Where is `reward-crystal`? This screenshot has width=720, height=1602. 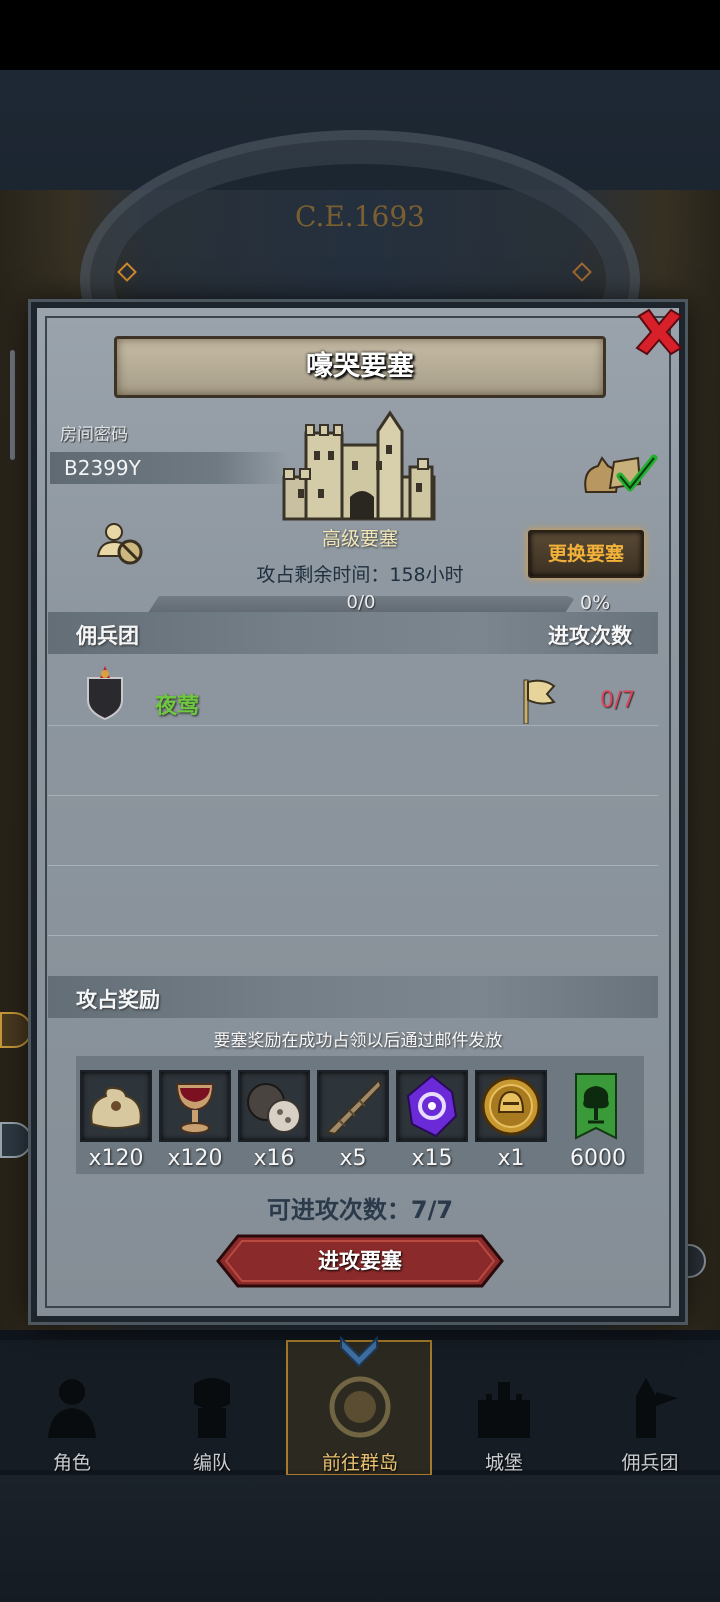 reward-crystal is located at coordinates (432, 1107).